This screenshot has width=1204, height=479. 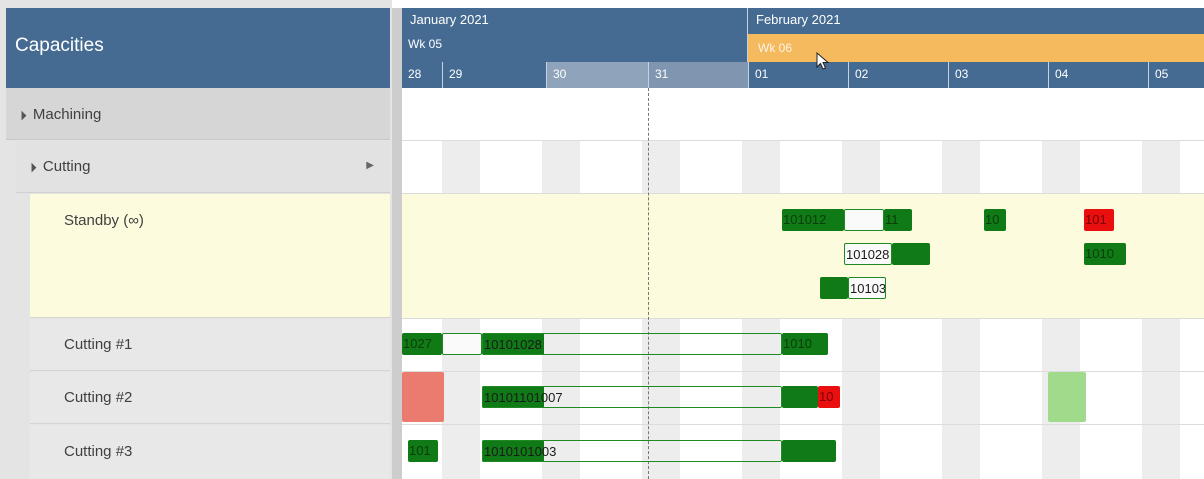 What do you see at coordinates (210, 398) in the screenshot?
I see `tree-row-cutting-2: Cutting #2` at bounding box center [210, 398].